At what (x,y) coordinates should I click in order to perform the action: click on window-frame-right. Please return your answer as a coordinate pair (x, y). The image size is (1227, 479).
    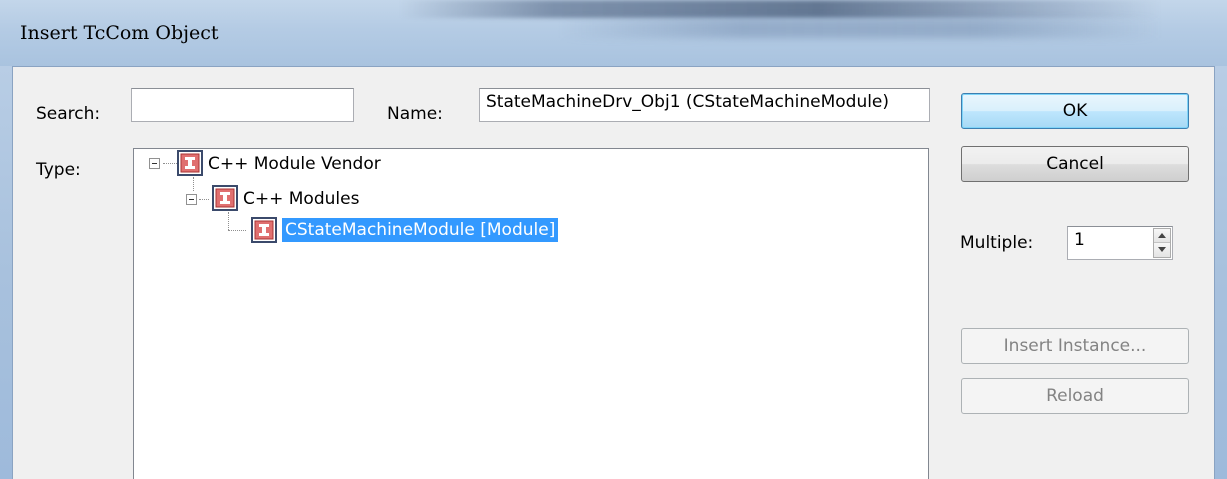
    Looking at the image, I should click on (1221, 272).